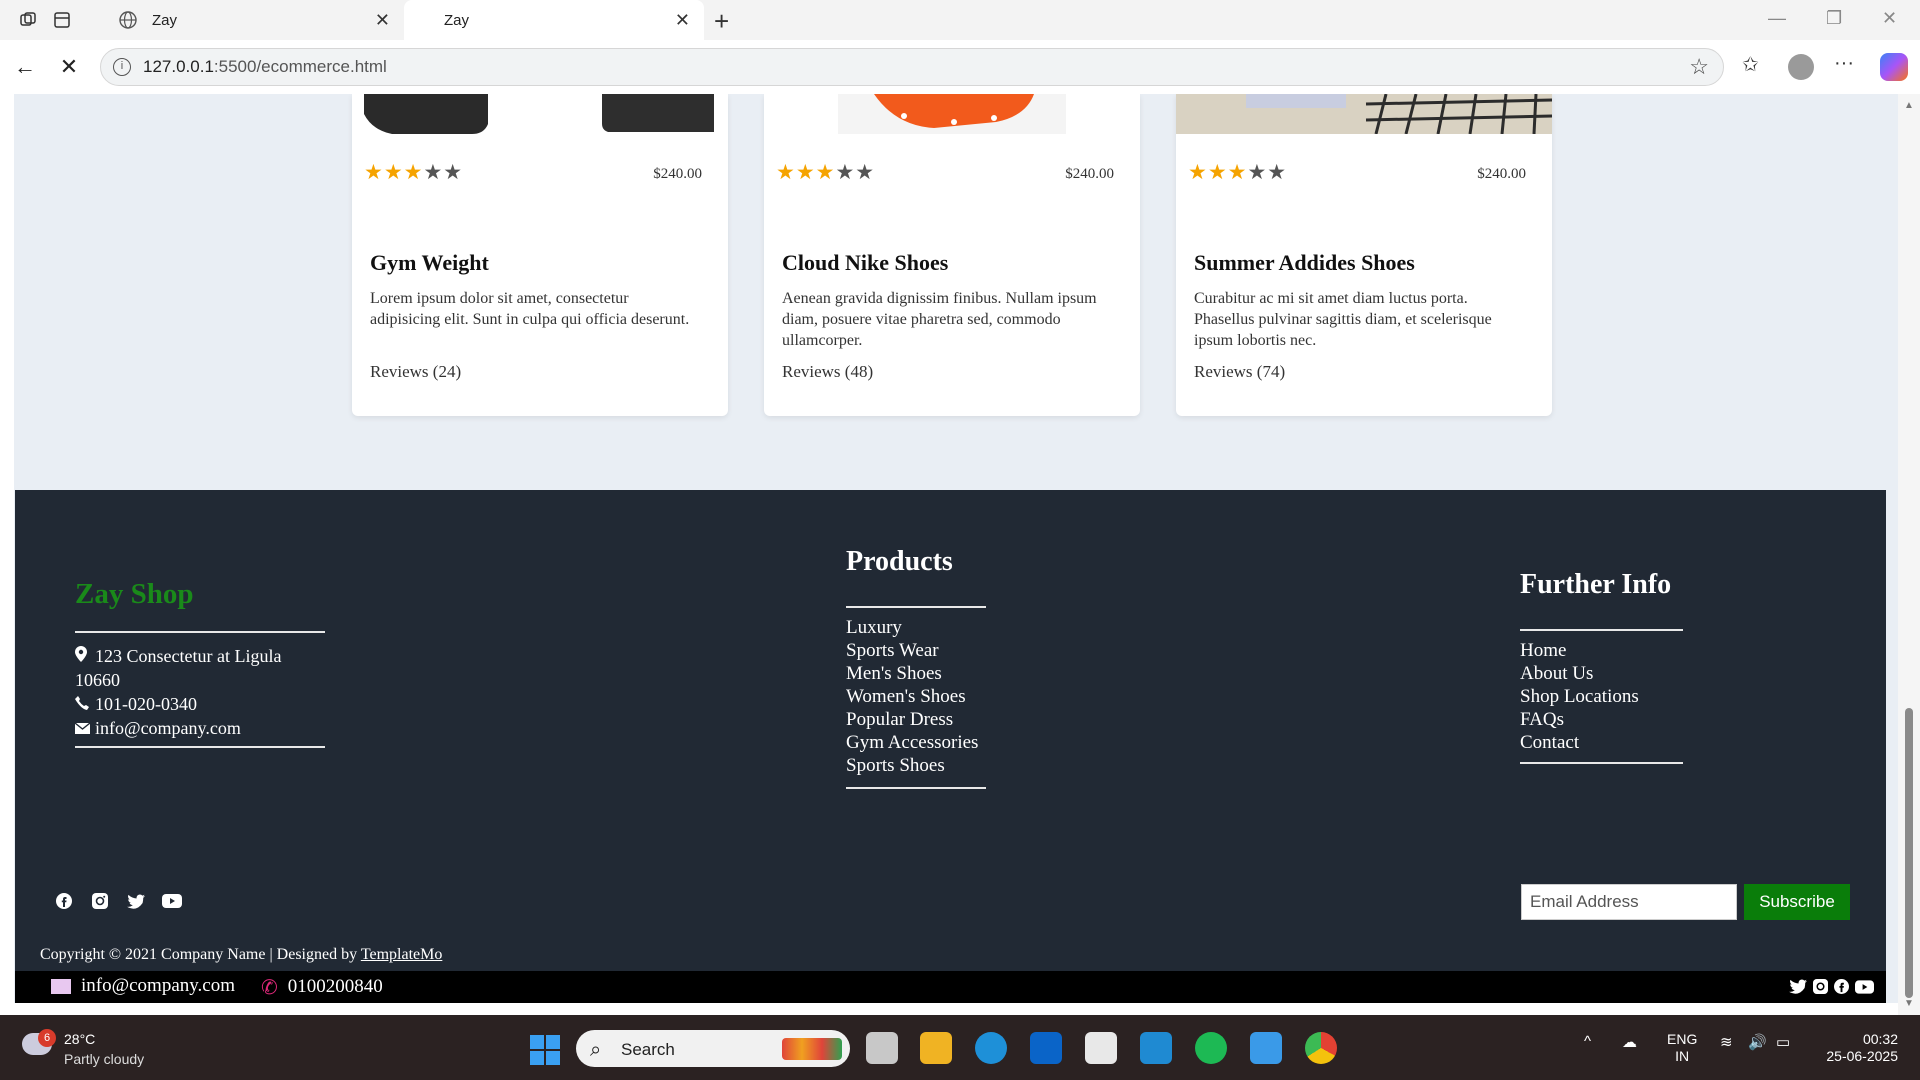  What do you see at coordinates (143, 986) in the screenshot?
I see `contact-email: info@company.com` at bounding box center [143, 986].